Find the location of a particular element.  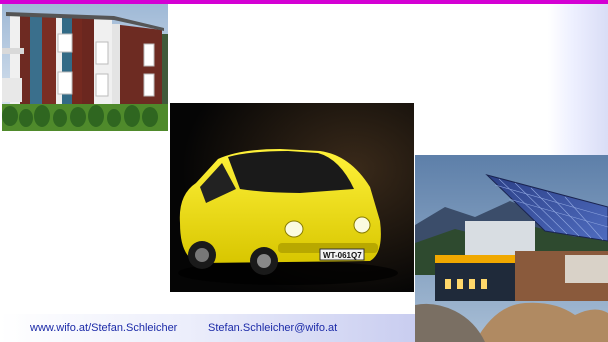

footer-email-link: Stefan.Schleicher@wifo.at is located at coordinates (272, 328).